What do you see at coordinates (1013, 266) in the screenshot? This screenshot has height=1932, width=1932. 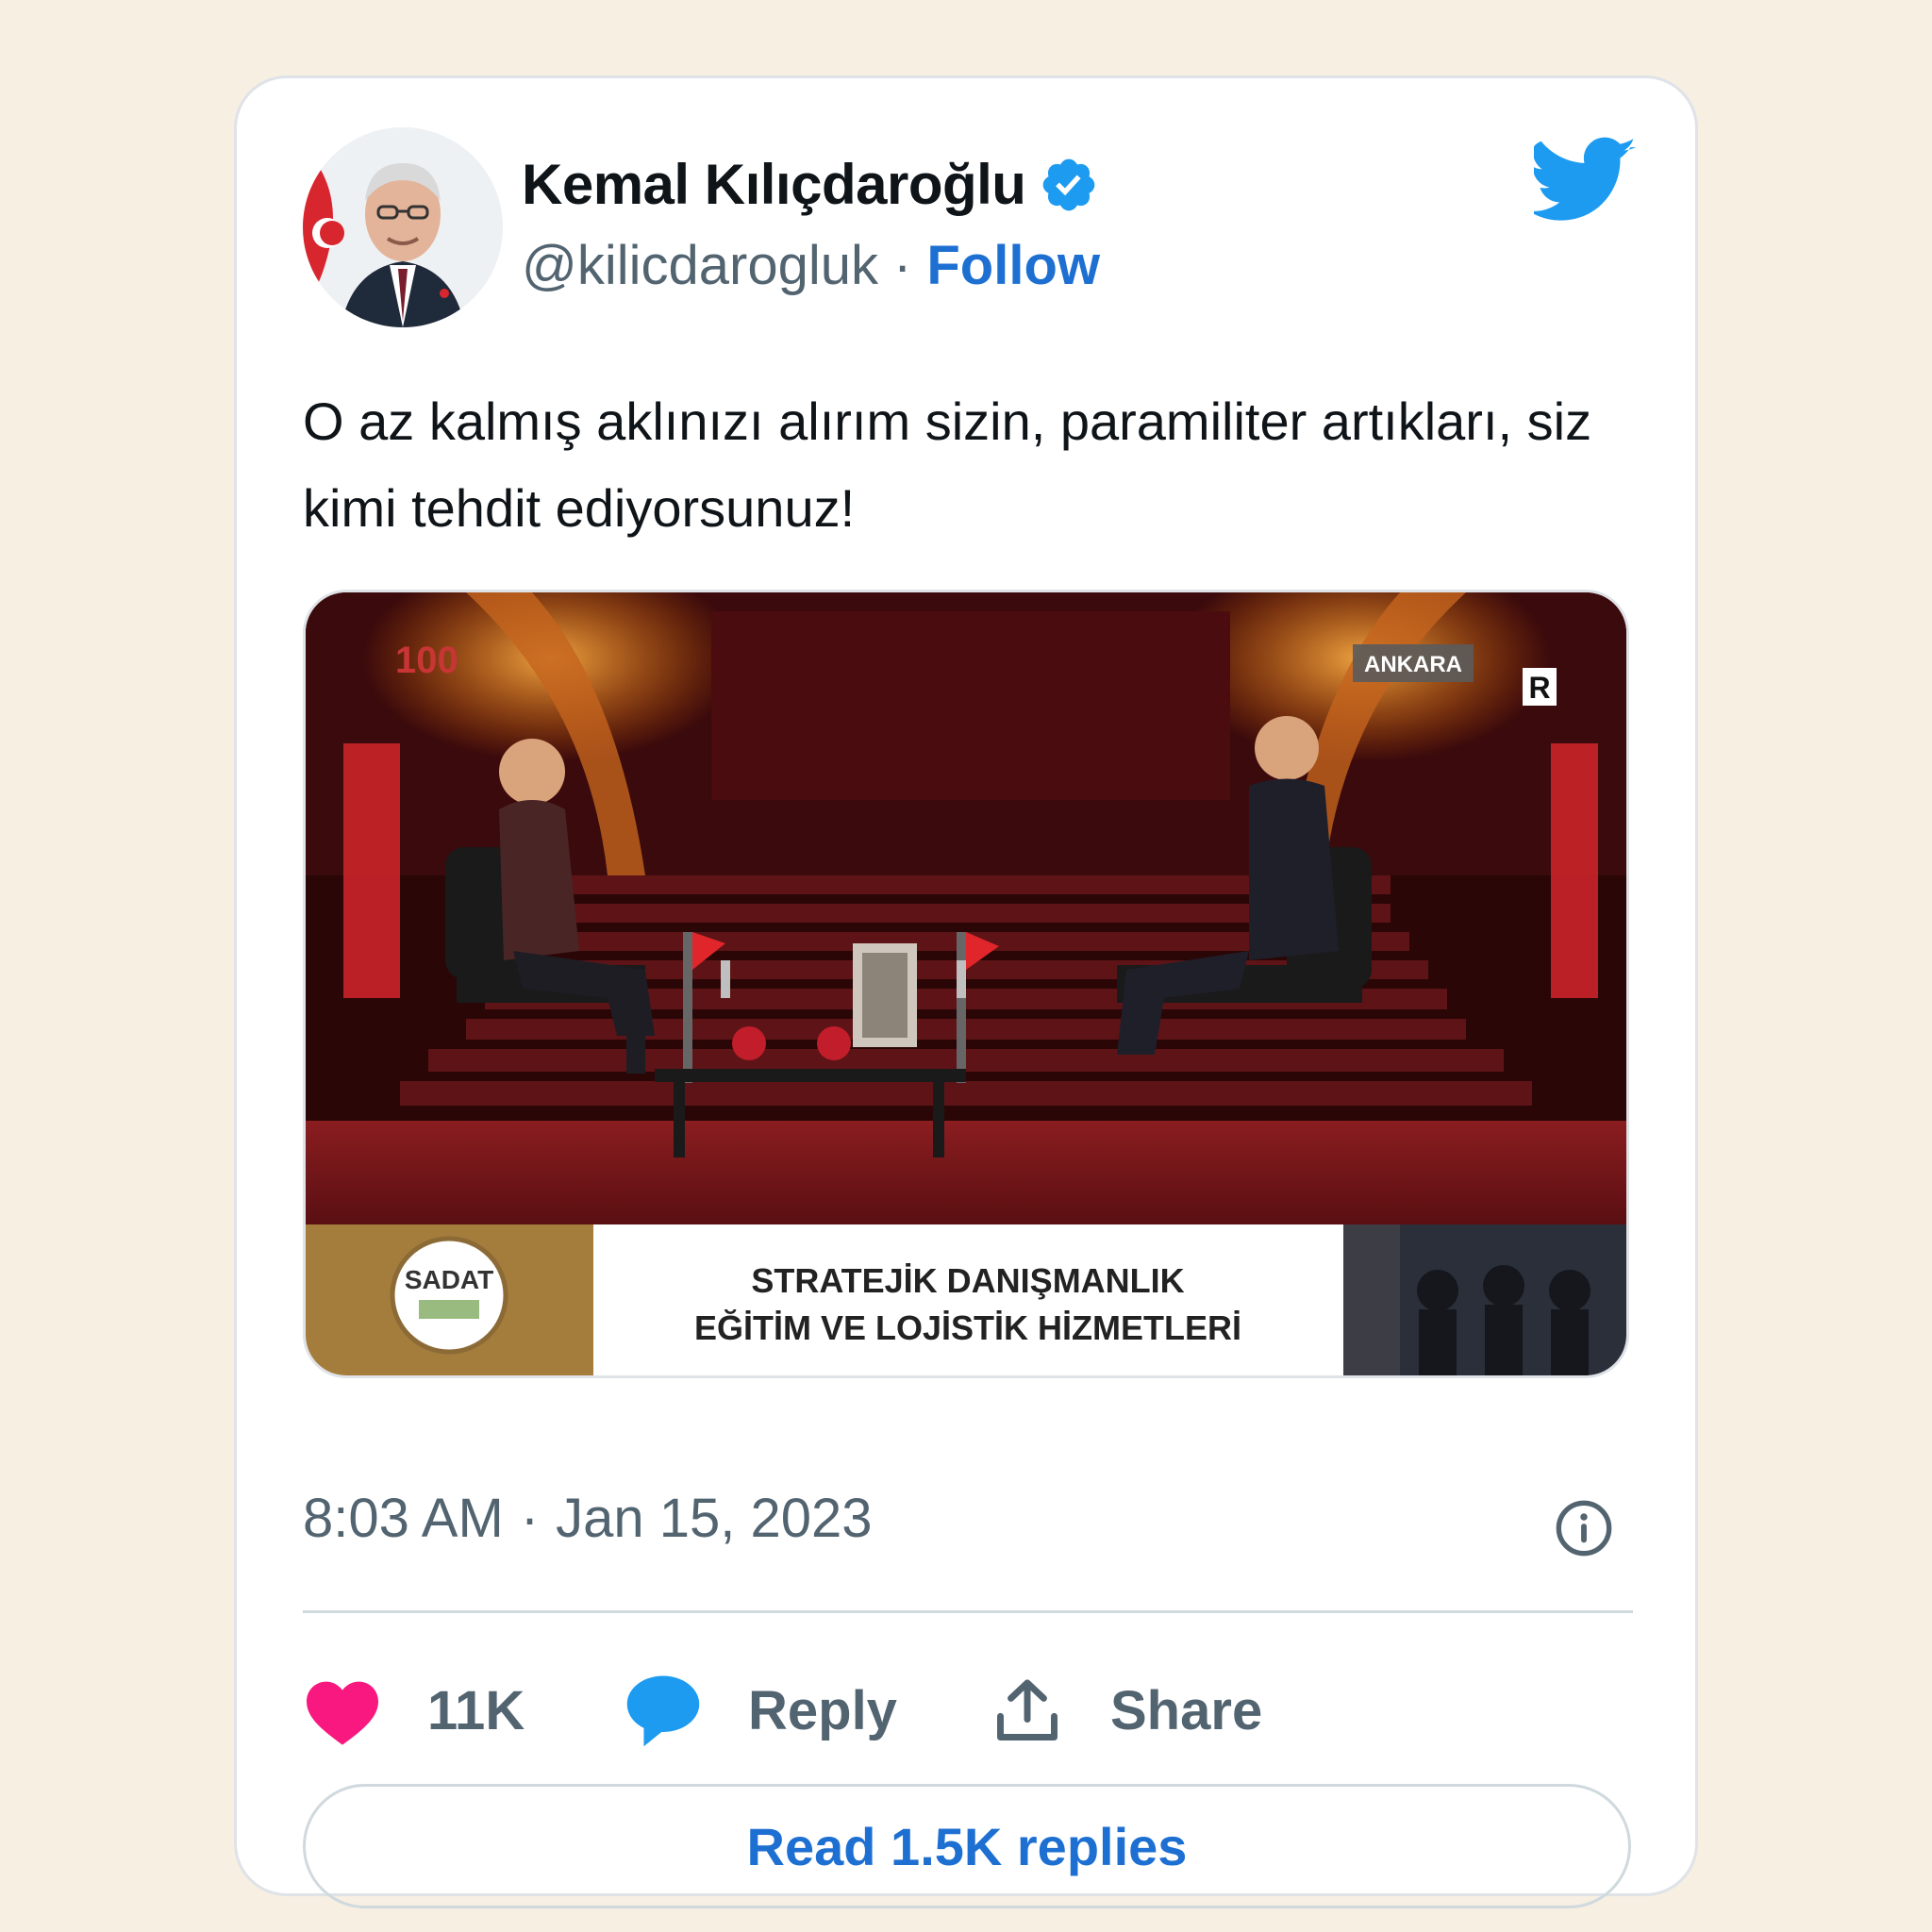 I see `follow-button: Follow` at bounding box center [1013, 266].